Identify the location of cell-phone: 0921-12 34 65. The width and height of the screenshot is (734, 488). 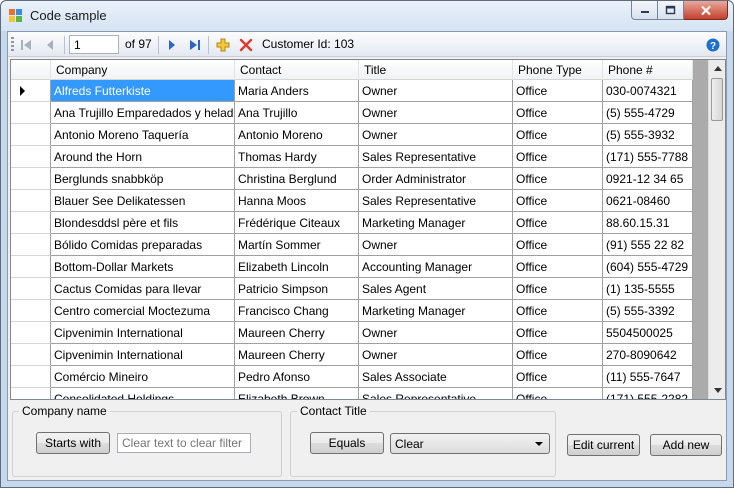
(648, 179).